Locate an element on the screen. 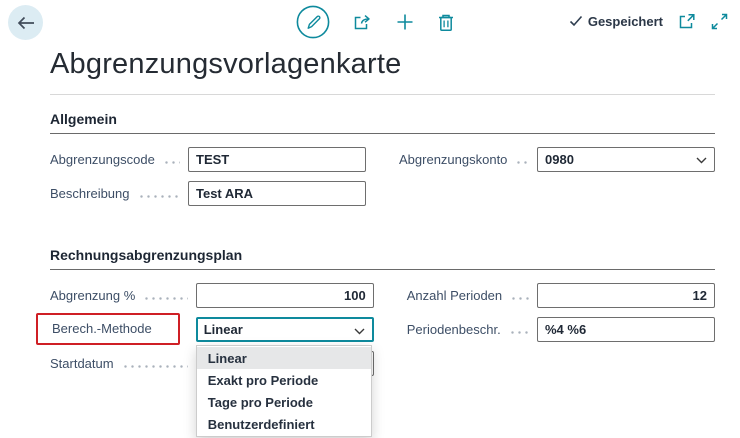 Image resolution: width=740 pixels, height=438 pixels. startdatum-label: Startdatum is located at coordinates (82, 363).